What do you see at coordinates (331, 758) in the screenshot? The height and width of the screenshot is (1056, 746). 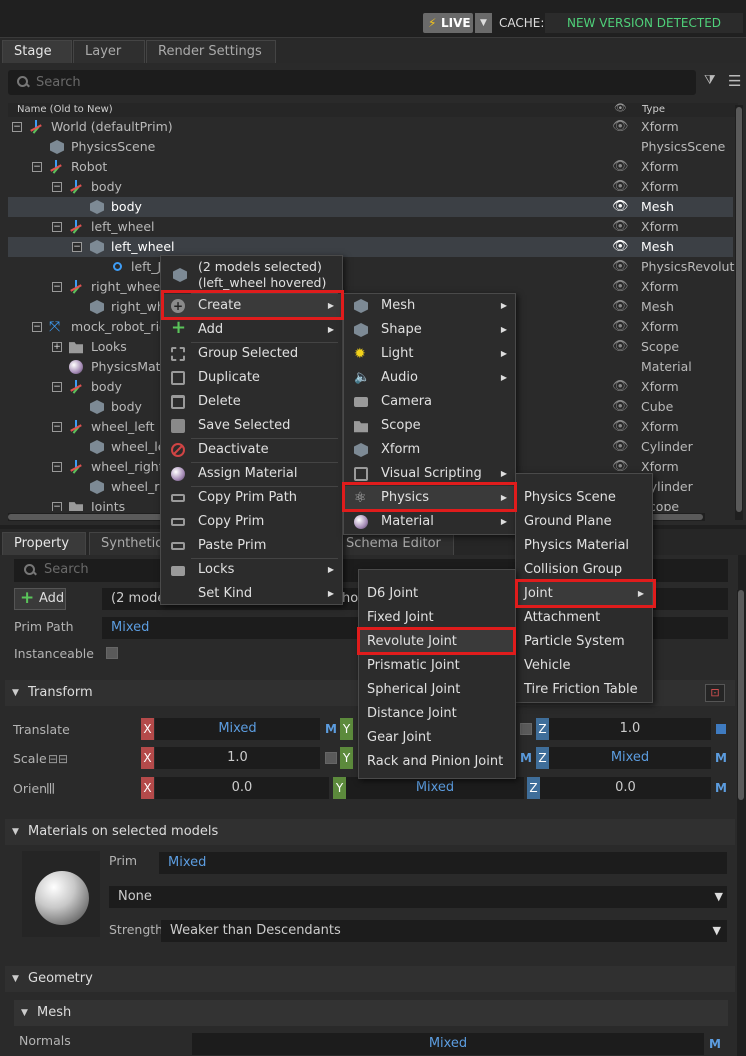 I see `scale-key-checkbox` at bounding box center [331, 758].